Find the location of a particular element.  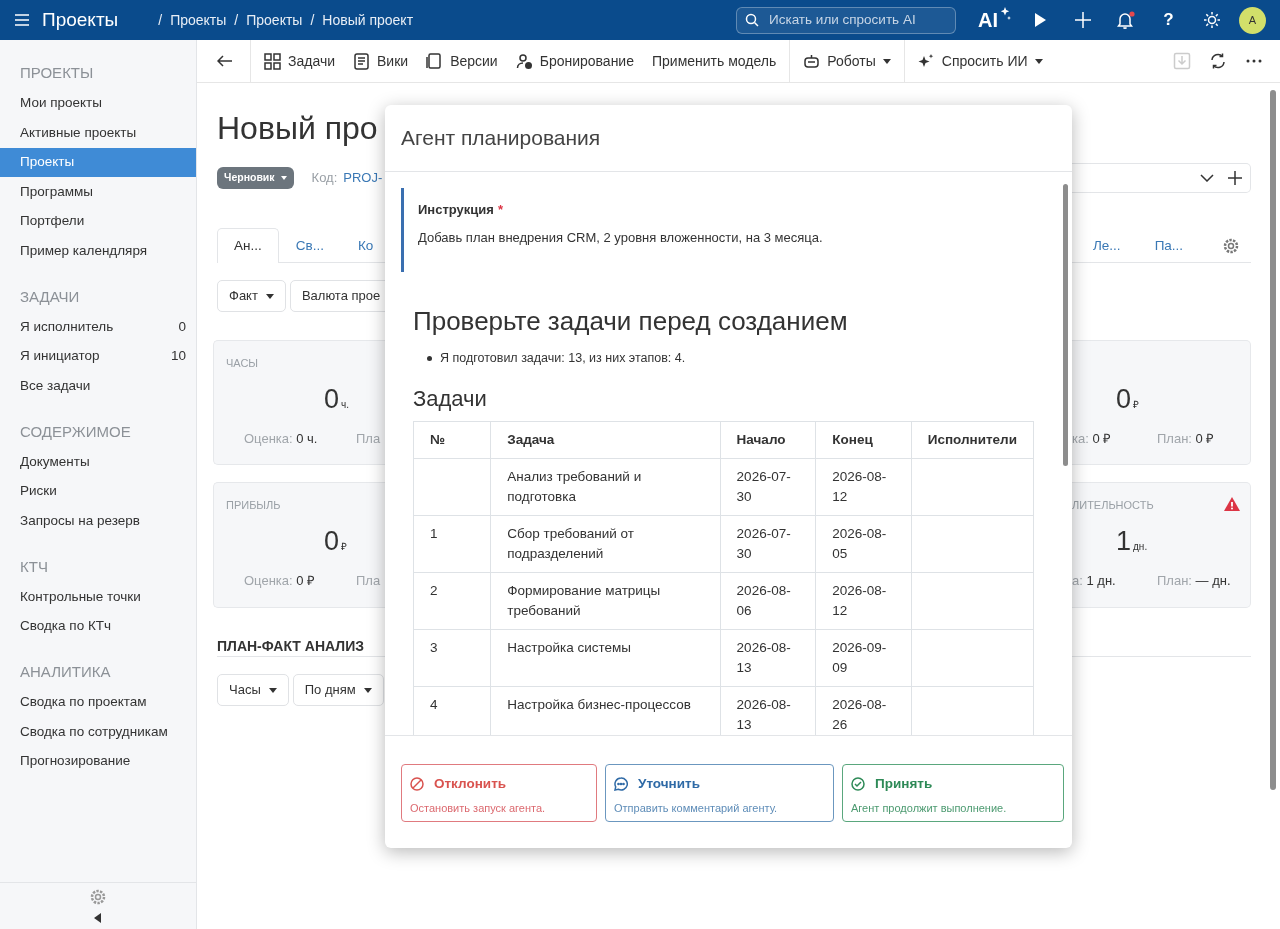

metric-label: ПРИБЫЛЬ is located at coordinates (253, 505).